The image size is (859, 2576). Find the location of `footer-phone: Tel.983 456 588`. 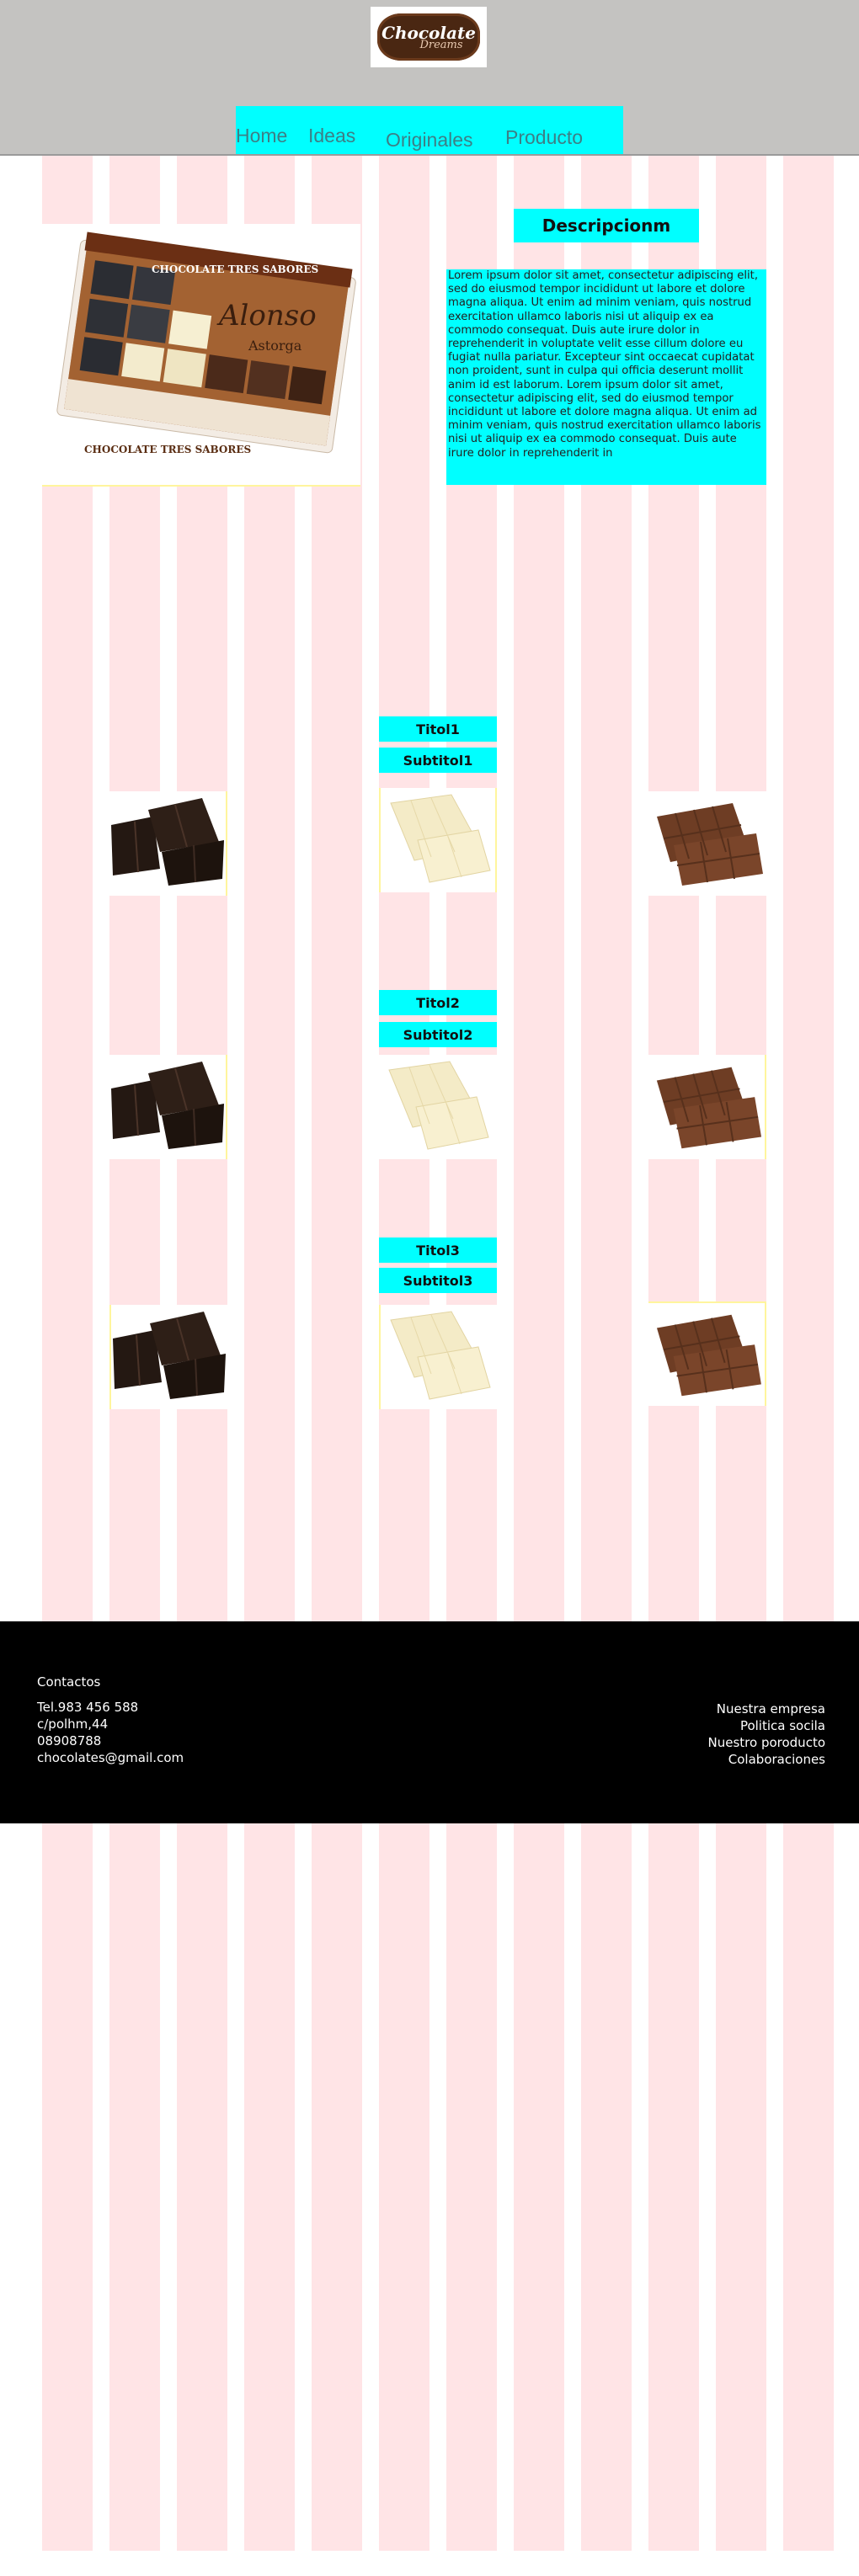

footer-phone: Tel.983 456 588 is located at coordinates (88, 1708).